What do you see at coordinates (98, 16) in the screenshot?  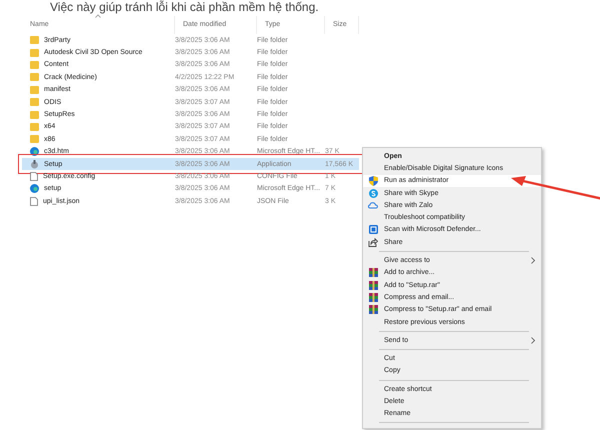 I see `sort-caret-icon` at bounding box center [98, 16].